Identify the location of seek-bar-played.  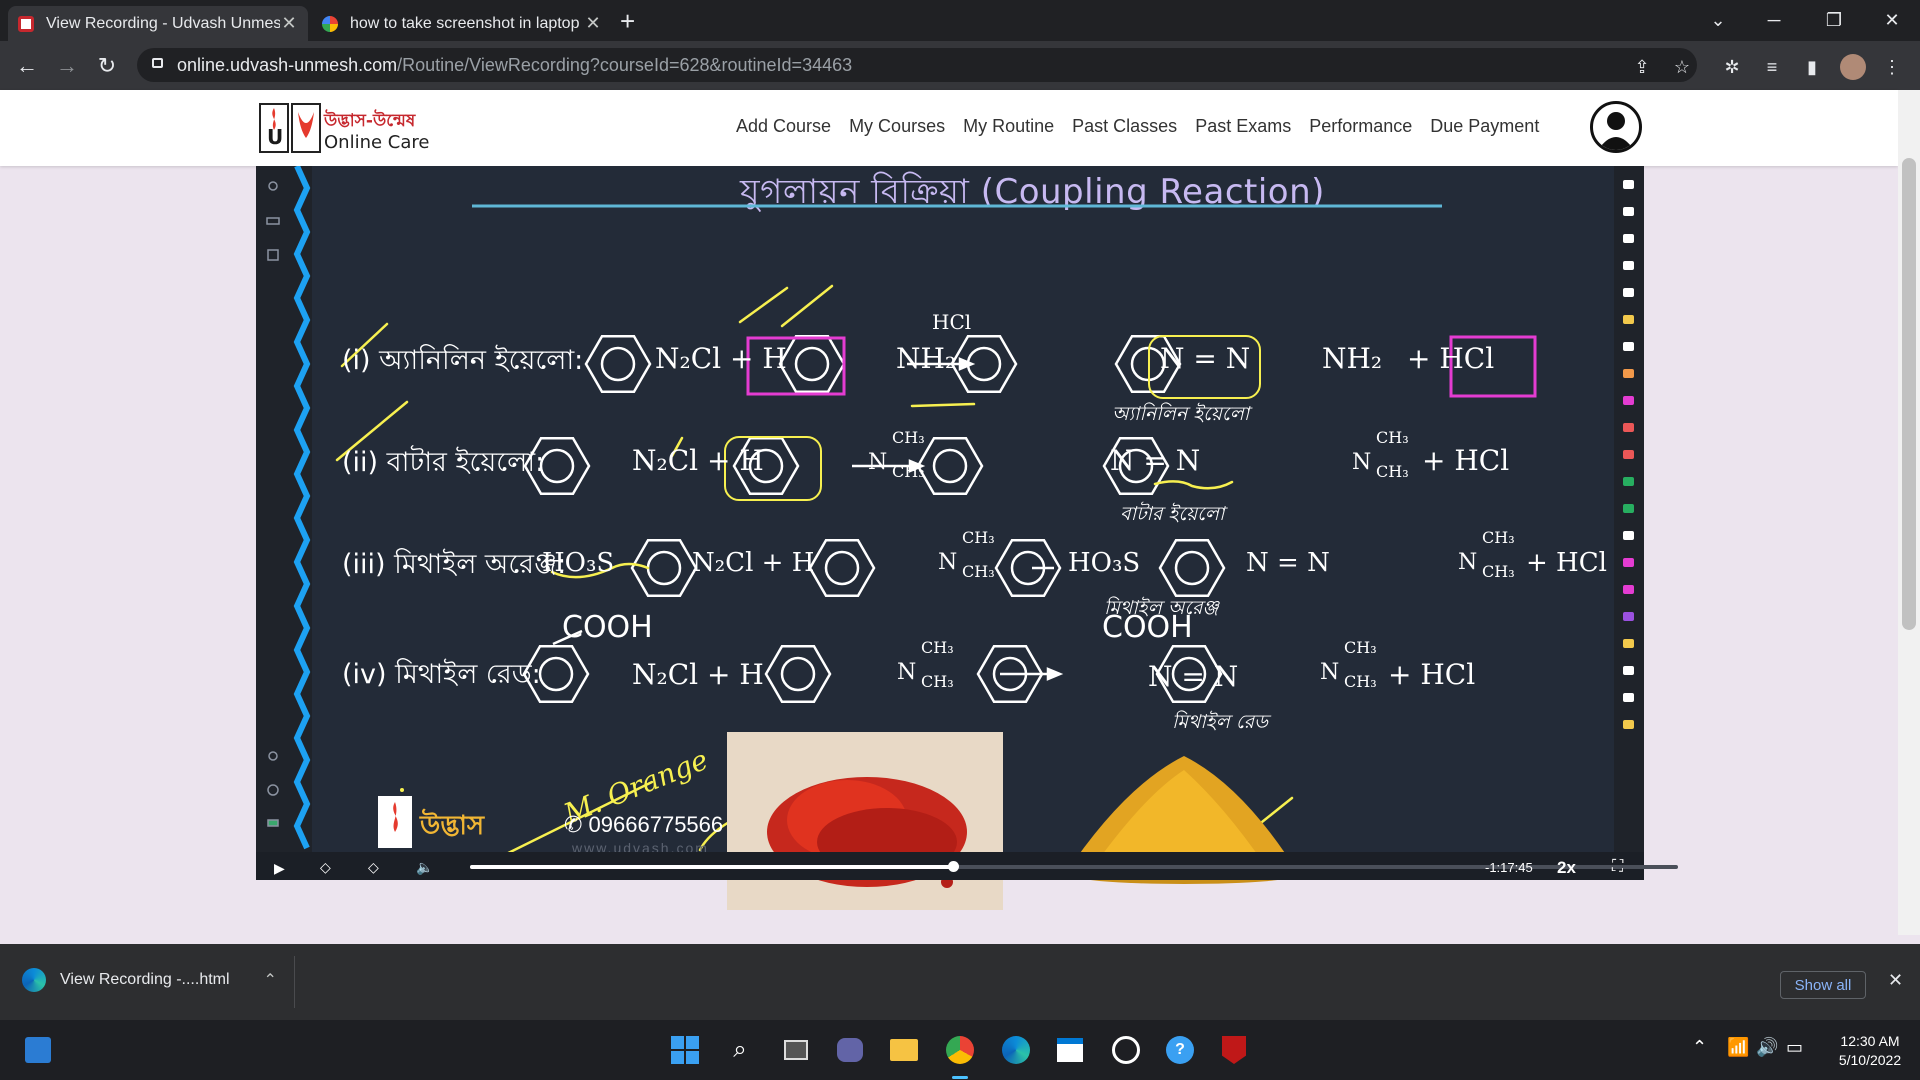
(712, 867).